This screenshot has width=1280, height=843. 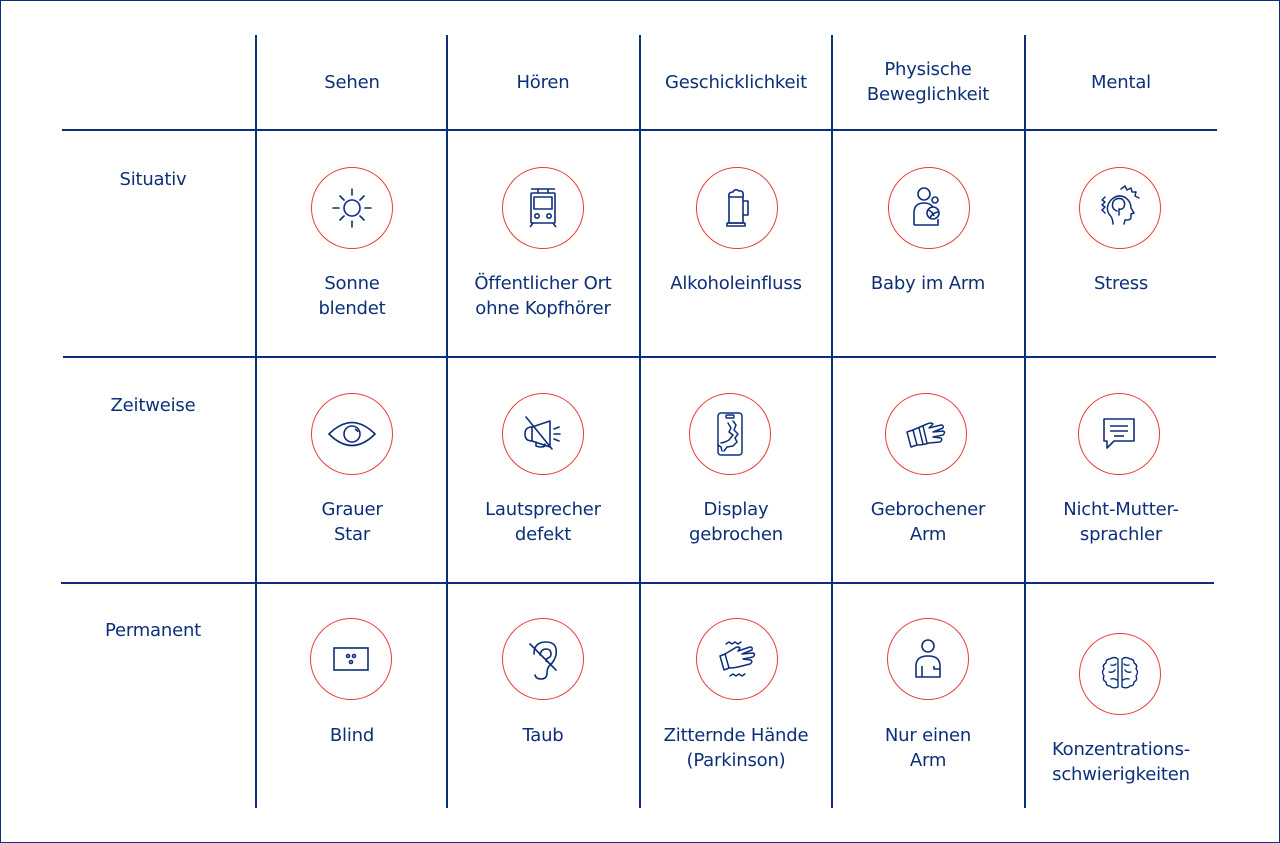 I want to click on cracked-phone-icon, so click(x=730, y=434).